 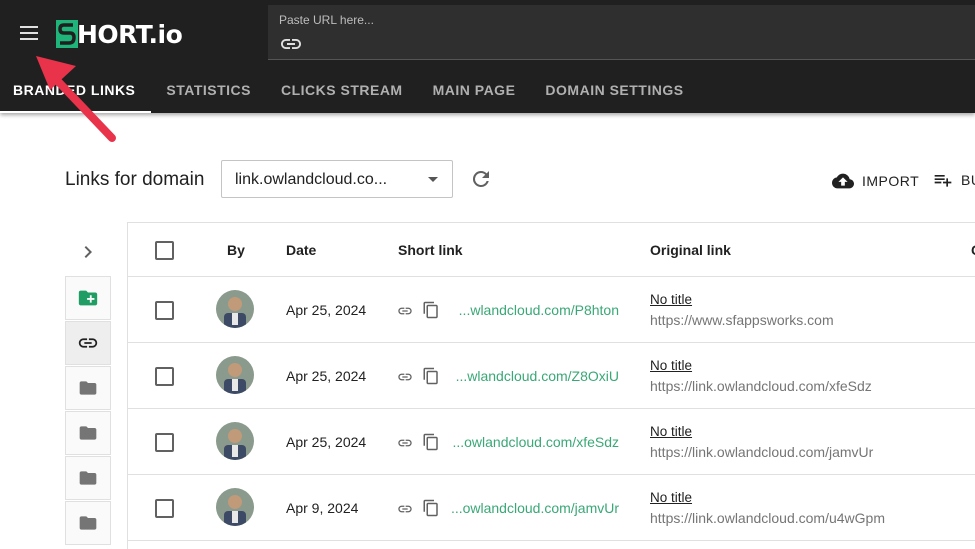 I want to click on logo-text: HORT.io, so click(x=130, y=34).